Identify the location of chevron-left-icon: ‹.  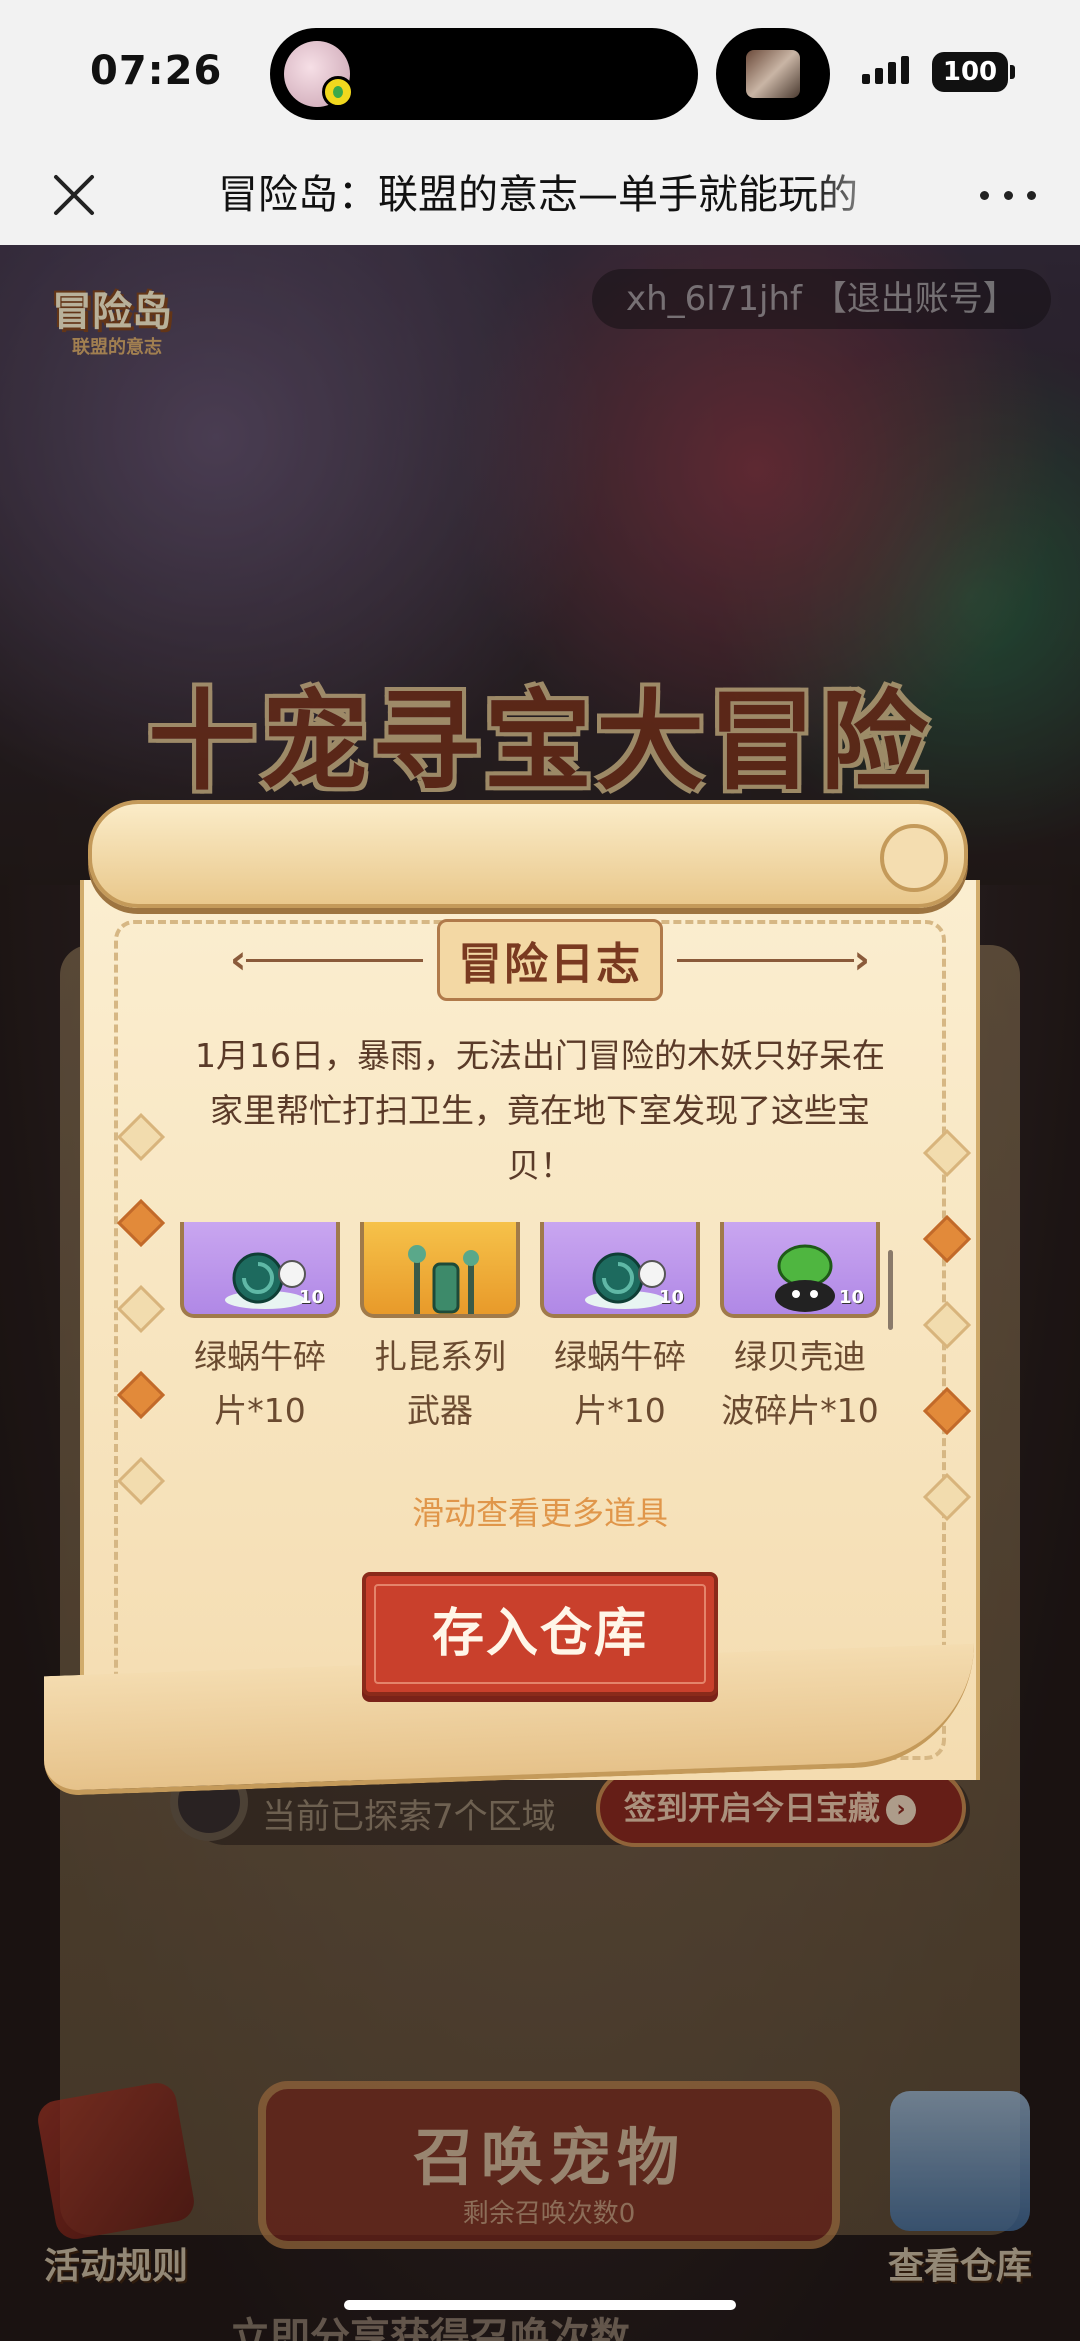
(238, 960).